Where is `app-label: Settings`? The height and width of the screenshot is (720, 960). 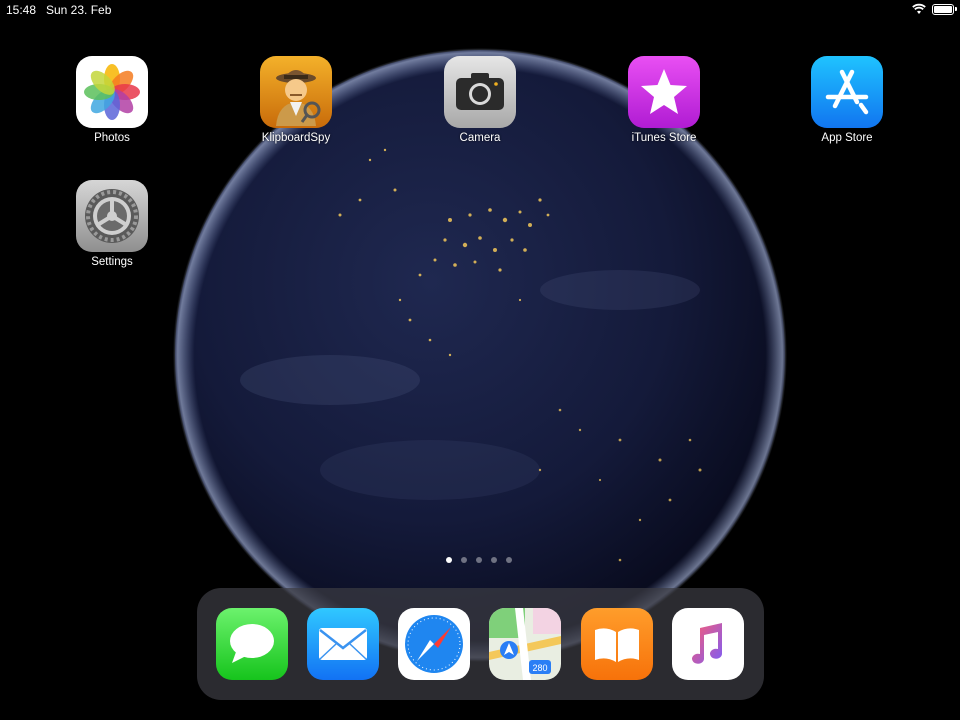
app-label: Settings is located at coordinates (112, 262).